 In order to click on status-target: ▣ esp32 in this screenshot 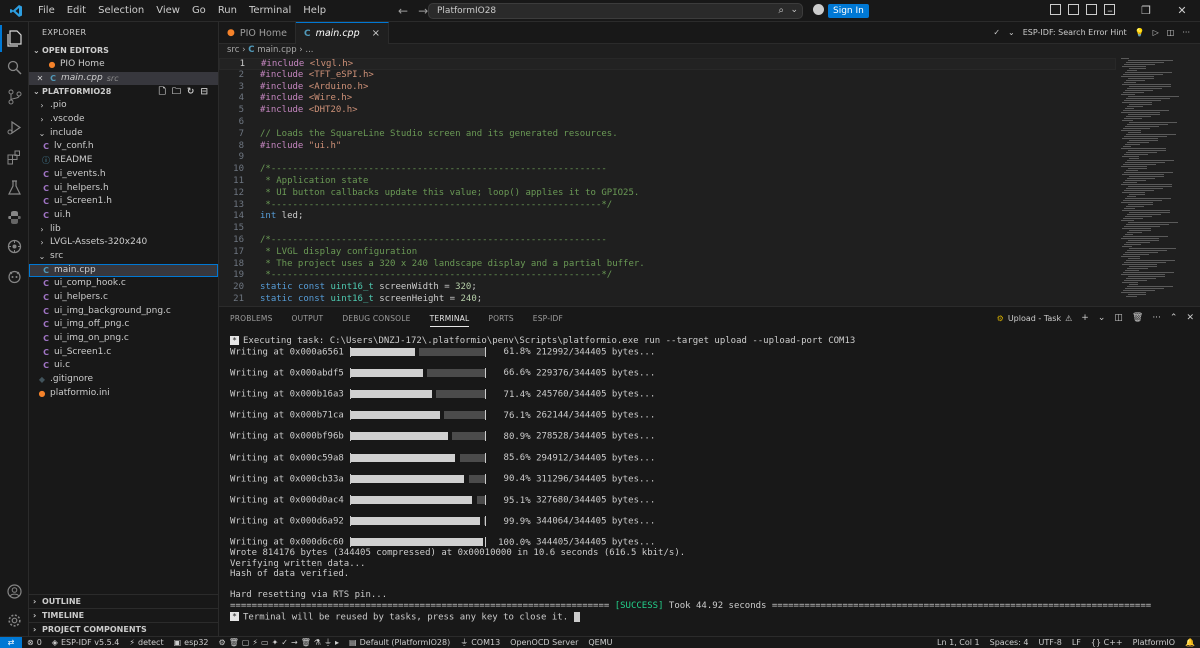, I will do `click(191, 642)`.